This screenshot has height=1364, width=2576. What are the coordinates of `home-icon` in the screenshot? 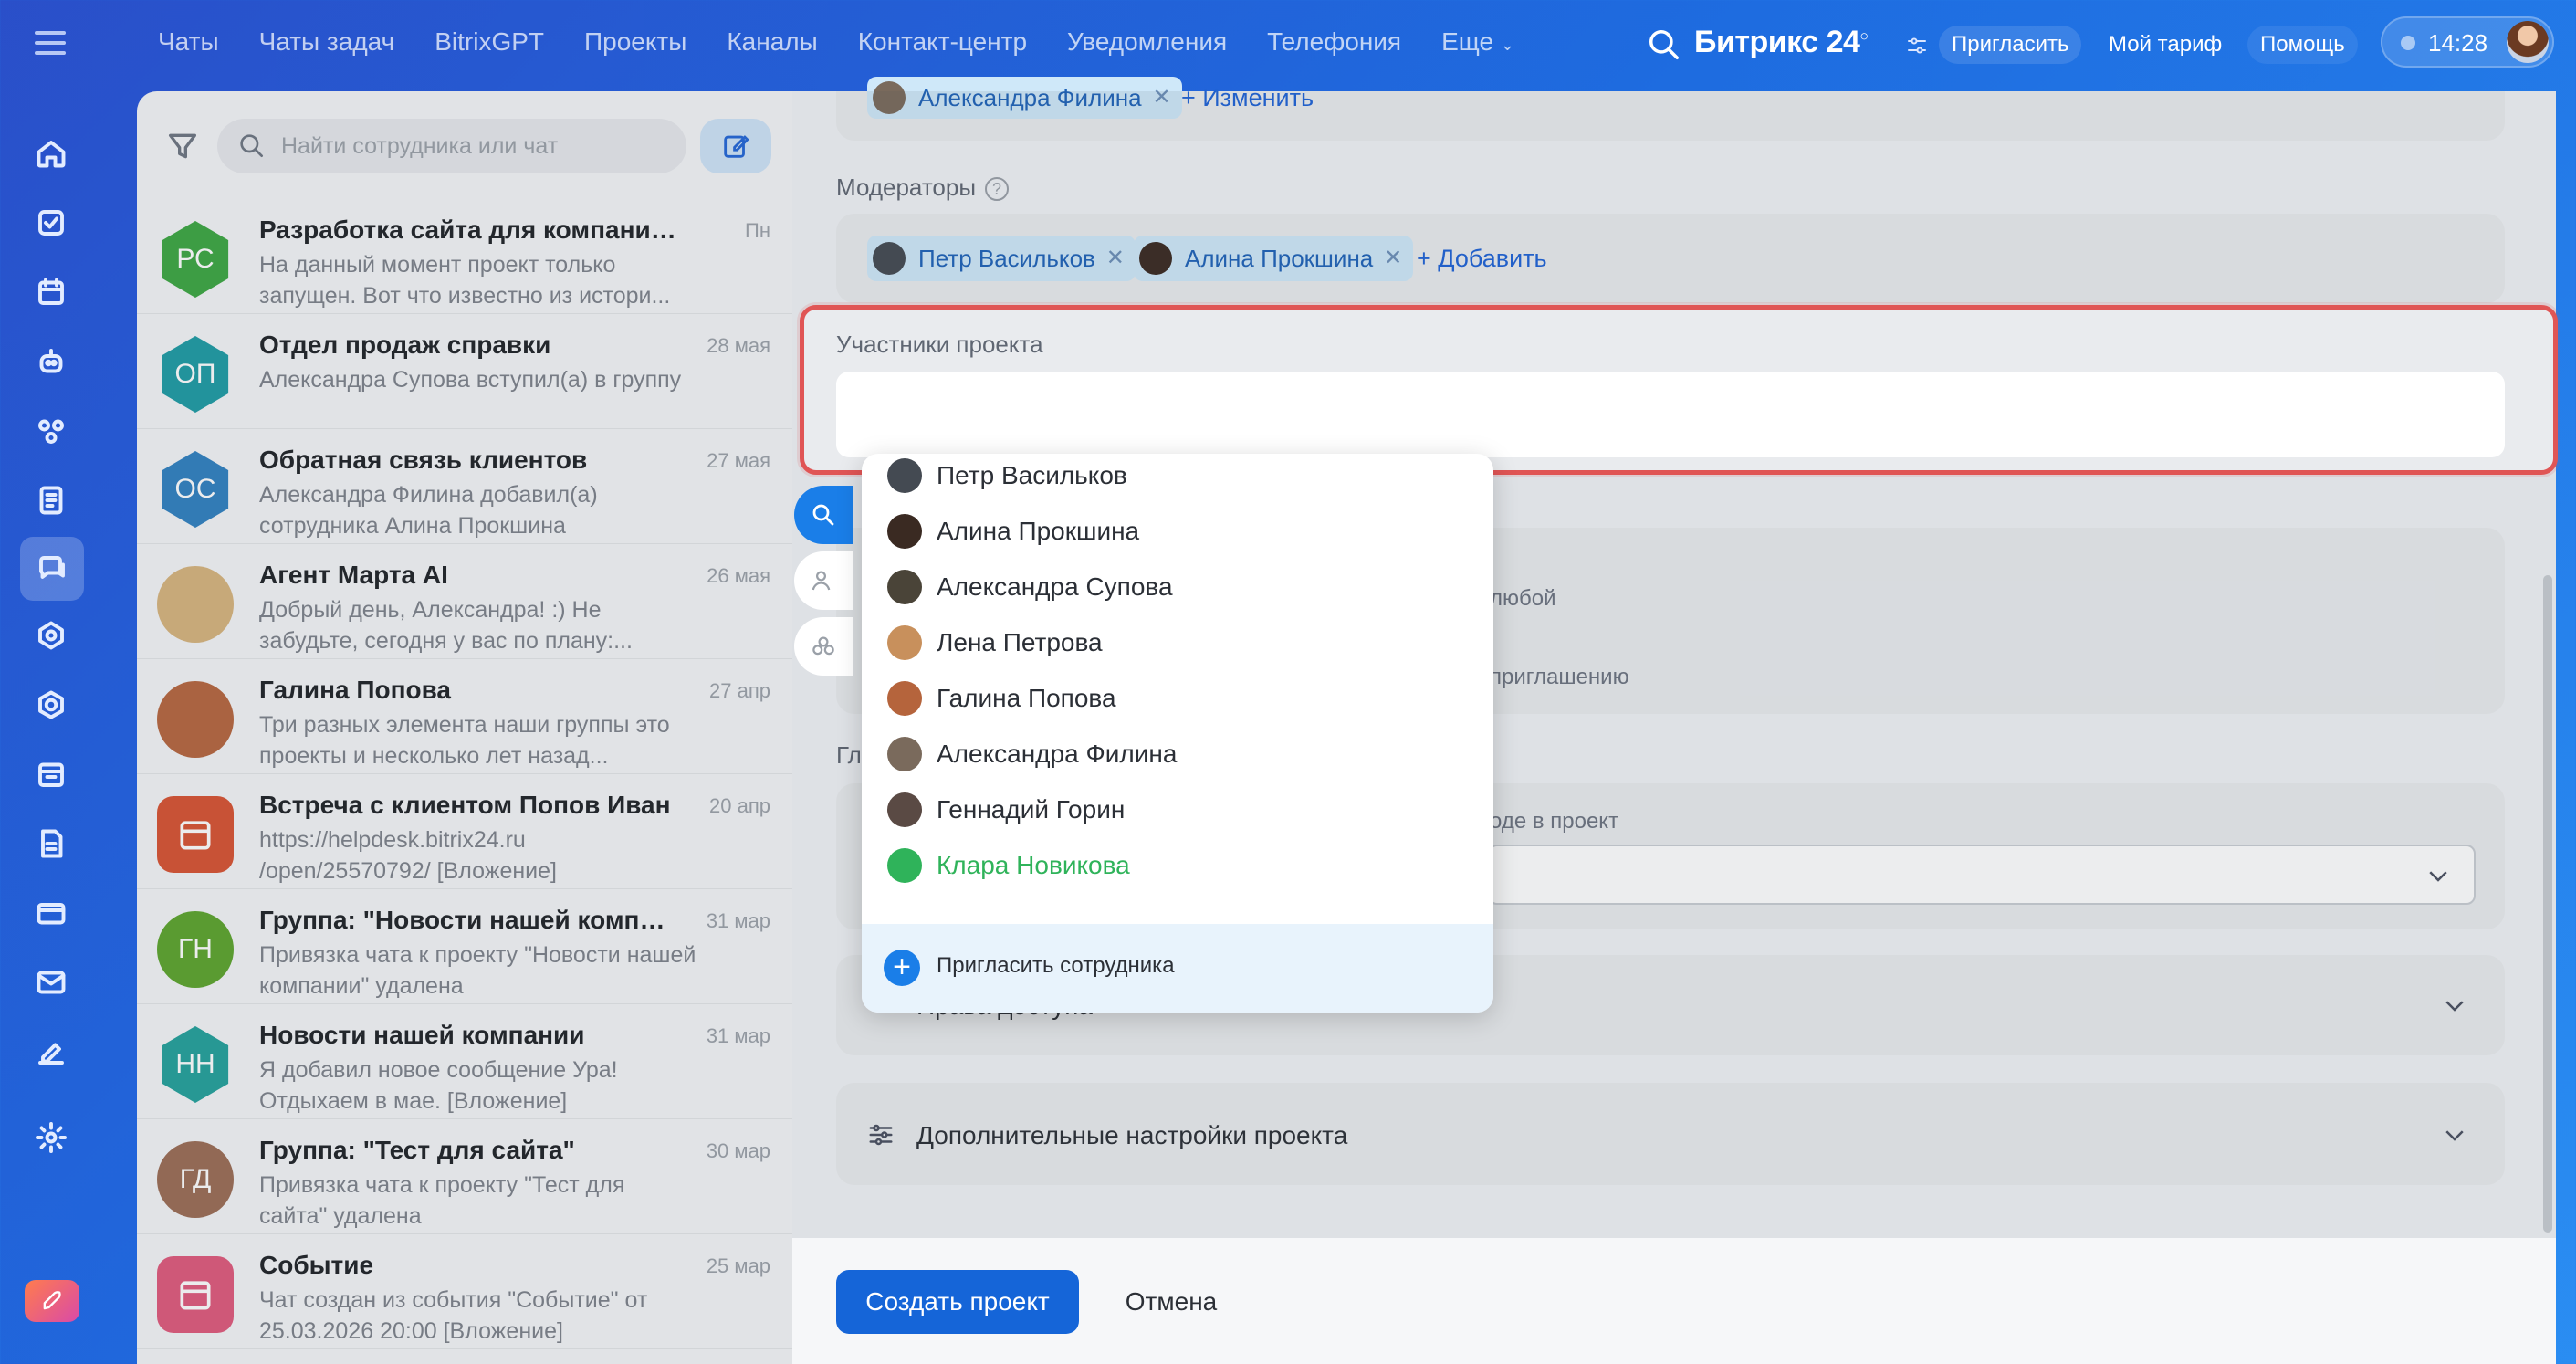 It's located at (51, 153).